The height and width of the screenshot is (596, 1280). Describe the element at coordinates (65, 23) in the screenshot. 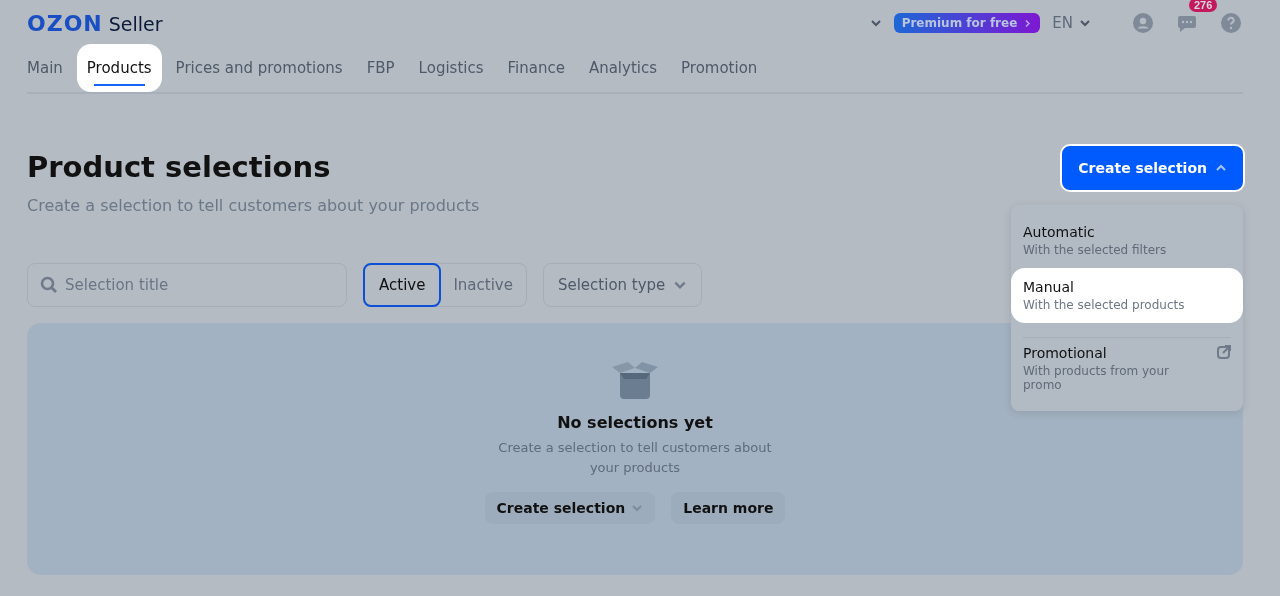

I see `logo: OZON` at that location.